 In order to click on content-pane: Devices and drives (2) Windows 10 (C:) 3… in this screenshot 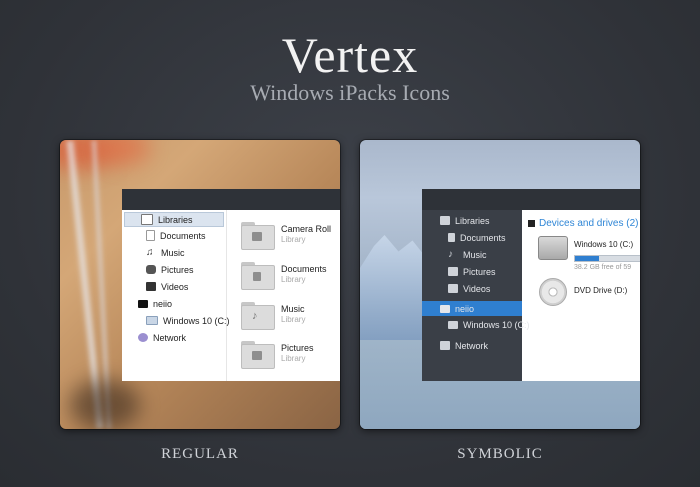, I will do `click(581, 295)`.